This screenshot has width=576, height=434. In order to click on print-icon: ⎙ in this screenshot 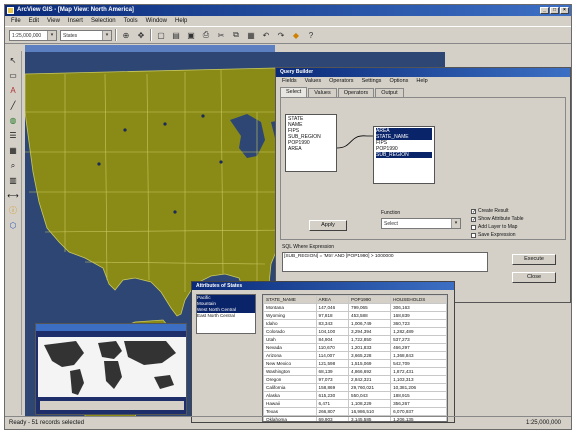, I will do `click(206, 35)`.